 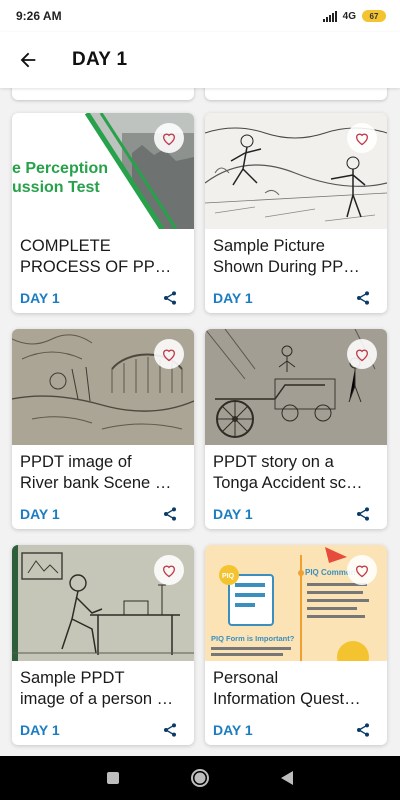 What do you see at coordinates (72, 678) in the screenshot?
I see `card-title-line: Sample PPDT` at bounding box center [72, 678].